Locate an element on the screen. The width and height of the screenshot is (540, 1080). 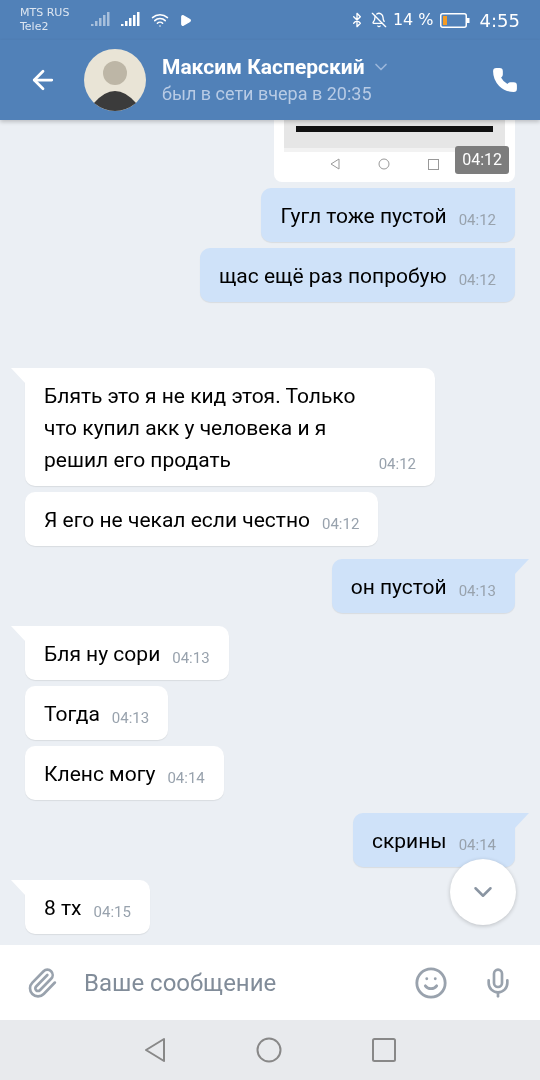
battery-percent: 14 % is located at coordinates (413, 20).